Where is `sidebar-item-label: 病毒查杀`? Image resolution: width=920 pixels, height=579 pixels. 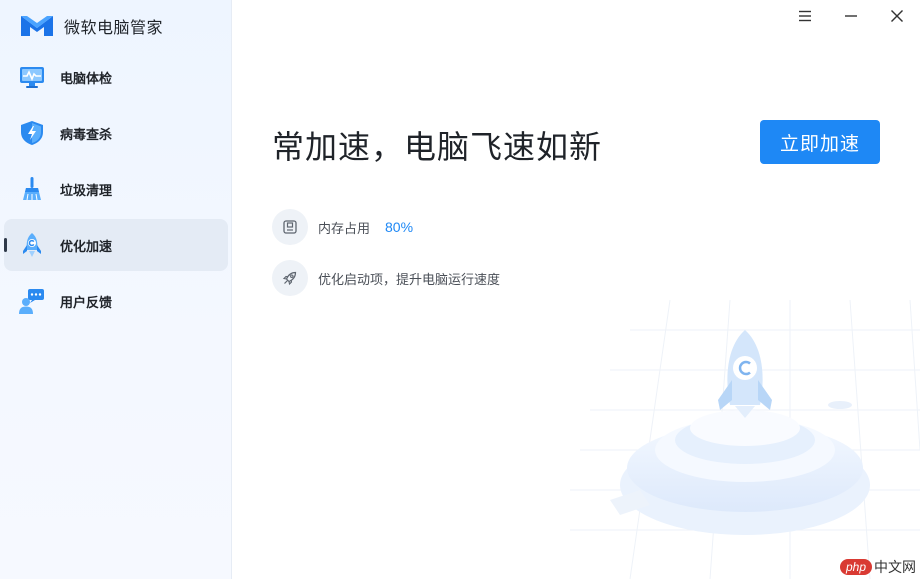 sidebar-item-label: 病毒查杀 is located at coordinates (86, 134).